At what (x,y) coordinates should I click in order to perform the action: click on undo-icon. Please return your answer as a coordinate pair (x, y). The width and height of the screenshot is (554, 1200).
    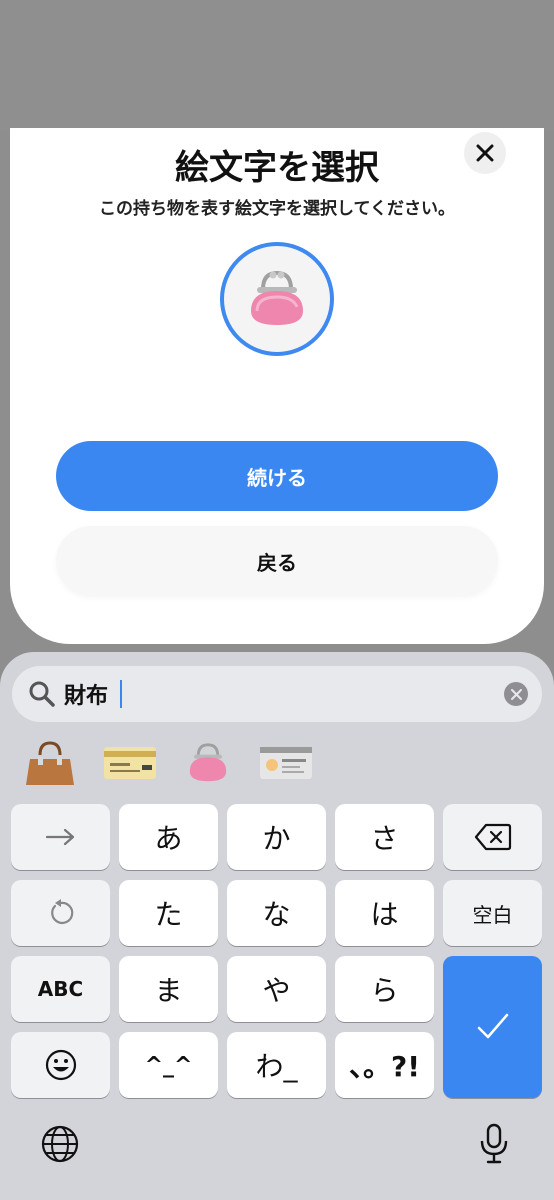
    Looking at the image, I should click on (61, 912).